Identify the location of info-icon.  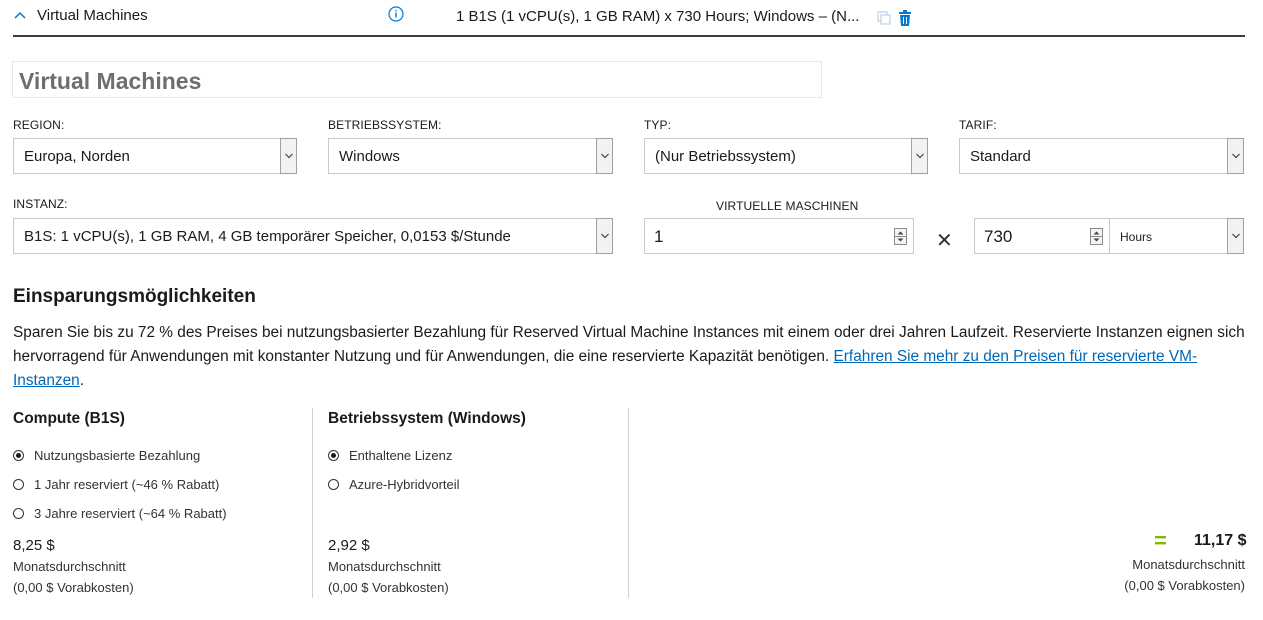
(396, 14).